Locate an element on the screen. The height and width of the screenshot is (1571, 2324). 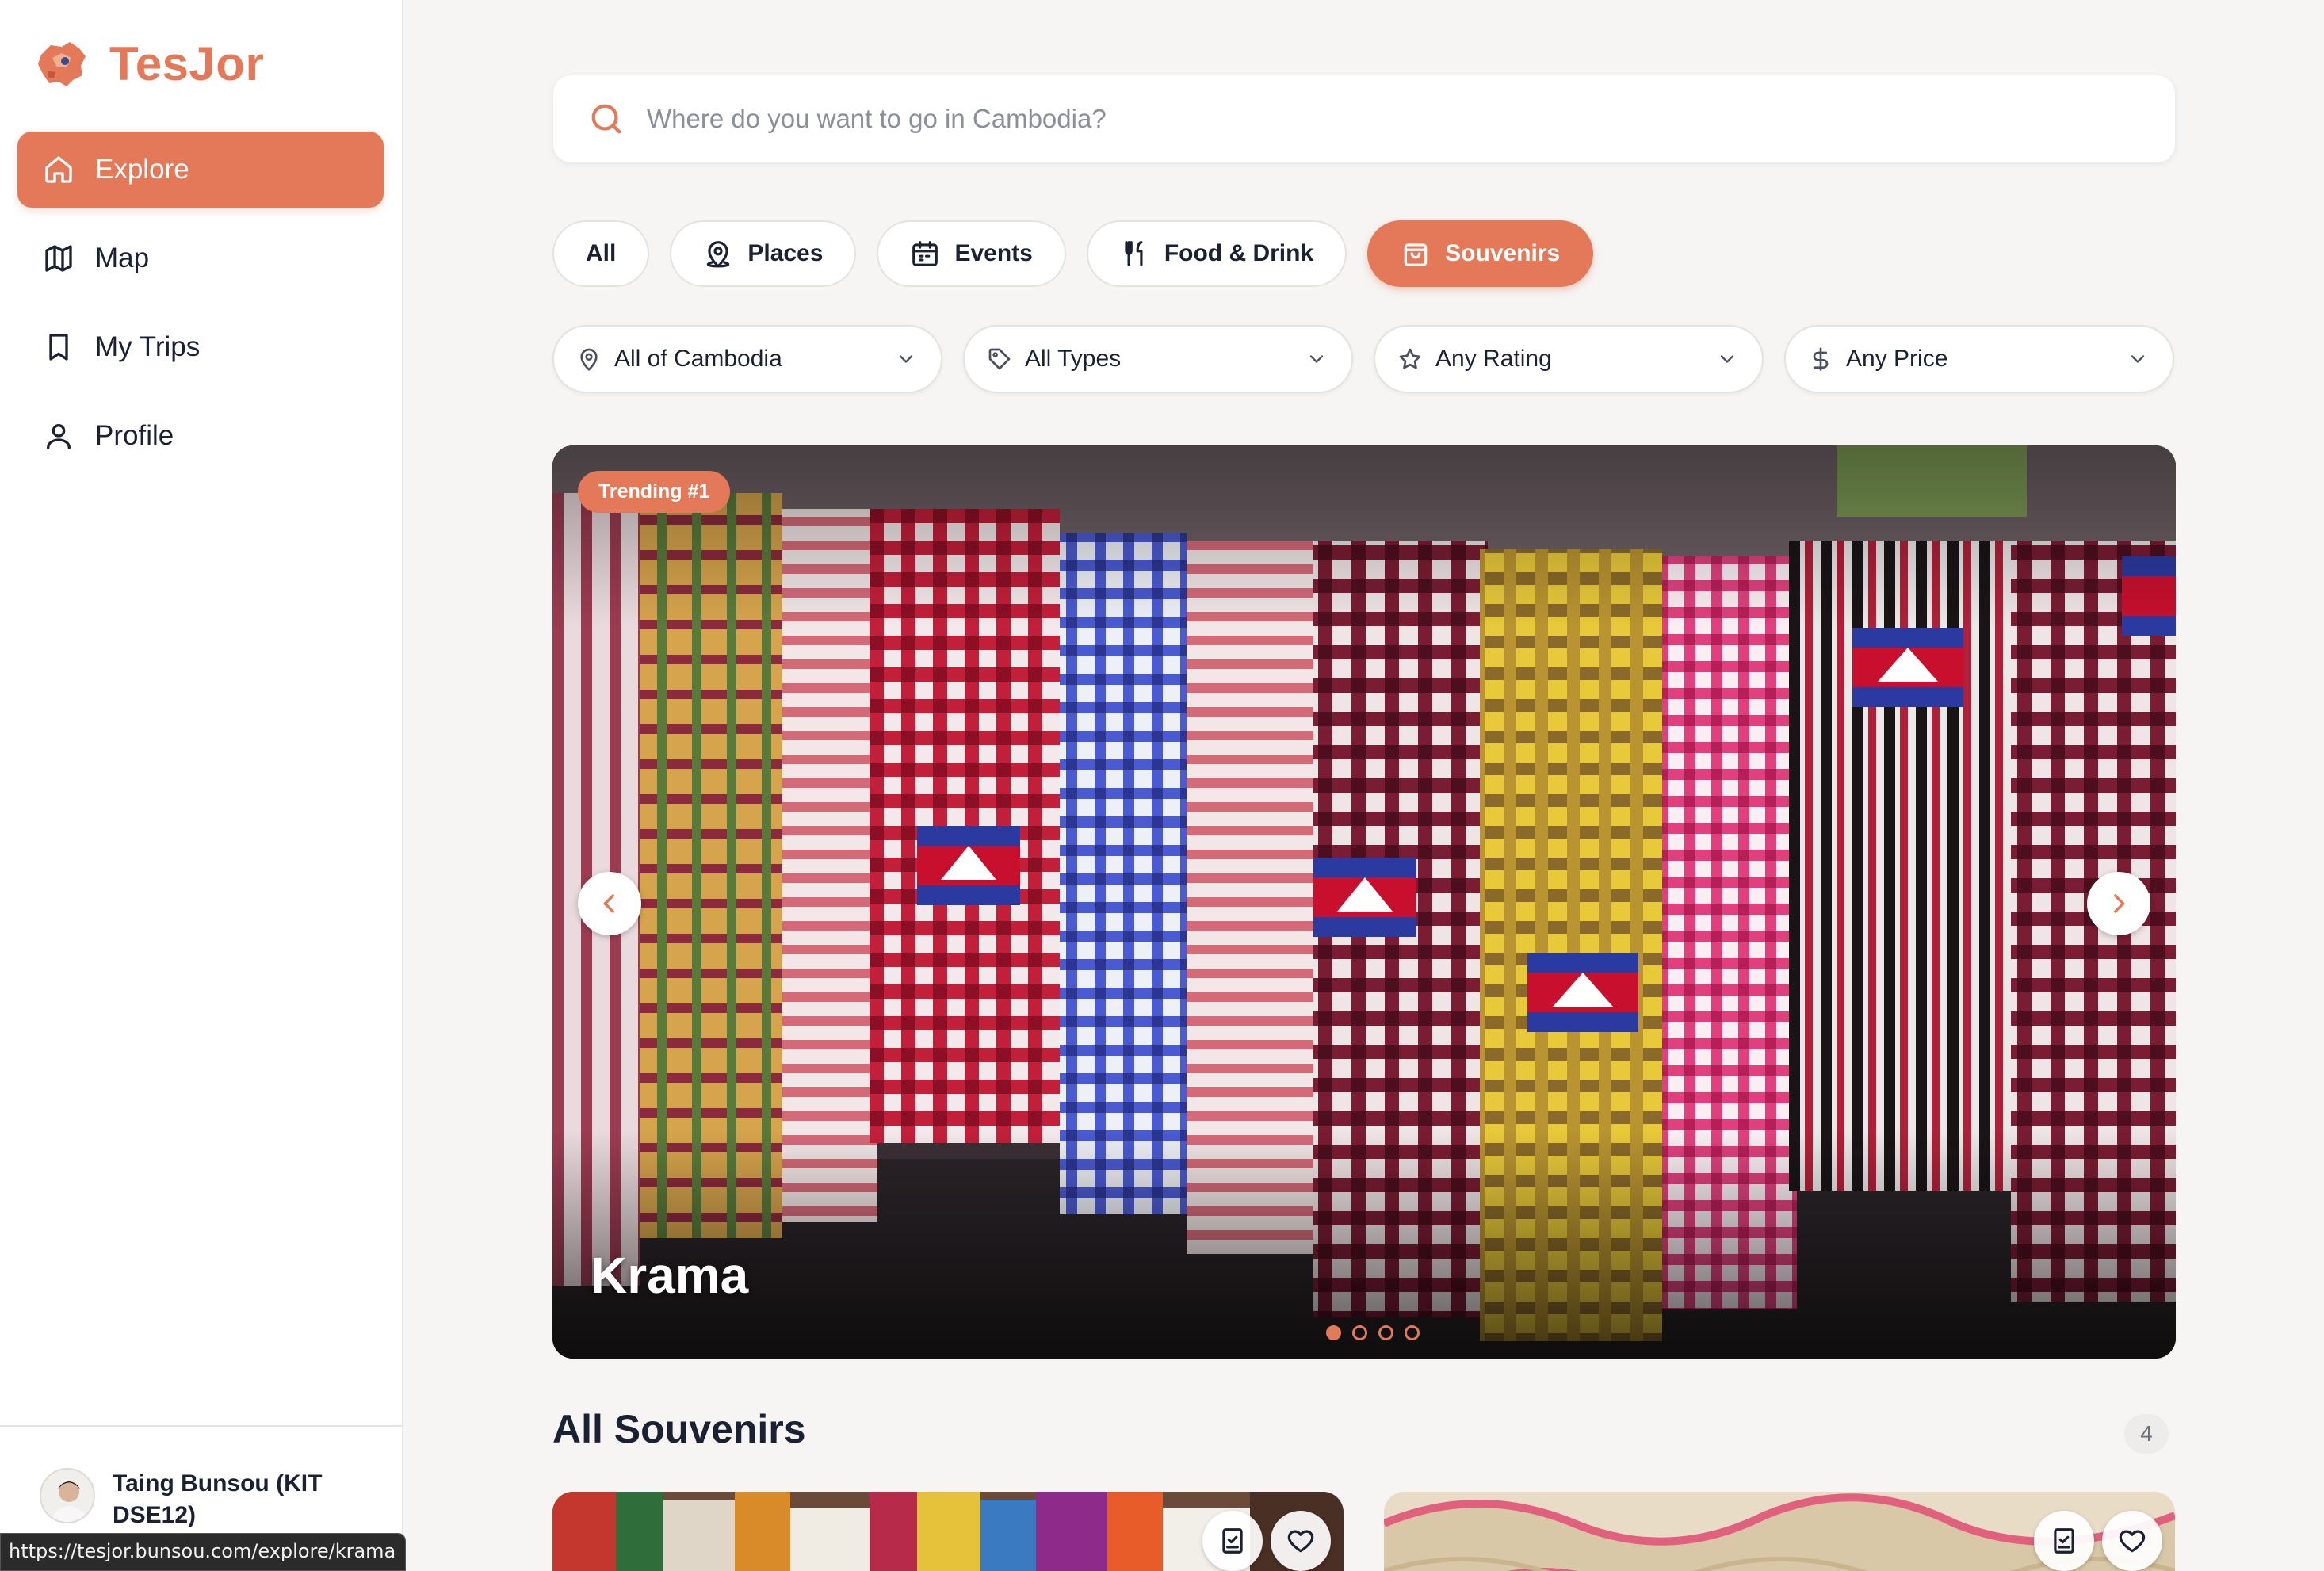
search-bar is located at coordinates (1364, 119).